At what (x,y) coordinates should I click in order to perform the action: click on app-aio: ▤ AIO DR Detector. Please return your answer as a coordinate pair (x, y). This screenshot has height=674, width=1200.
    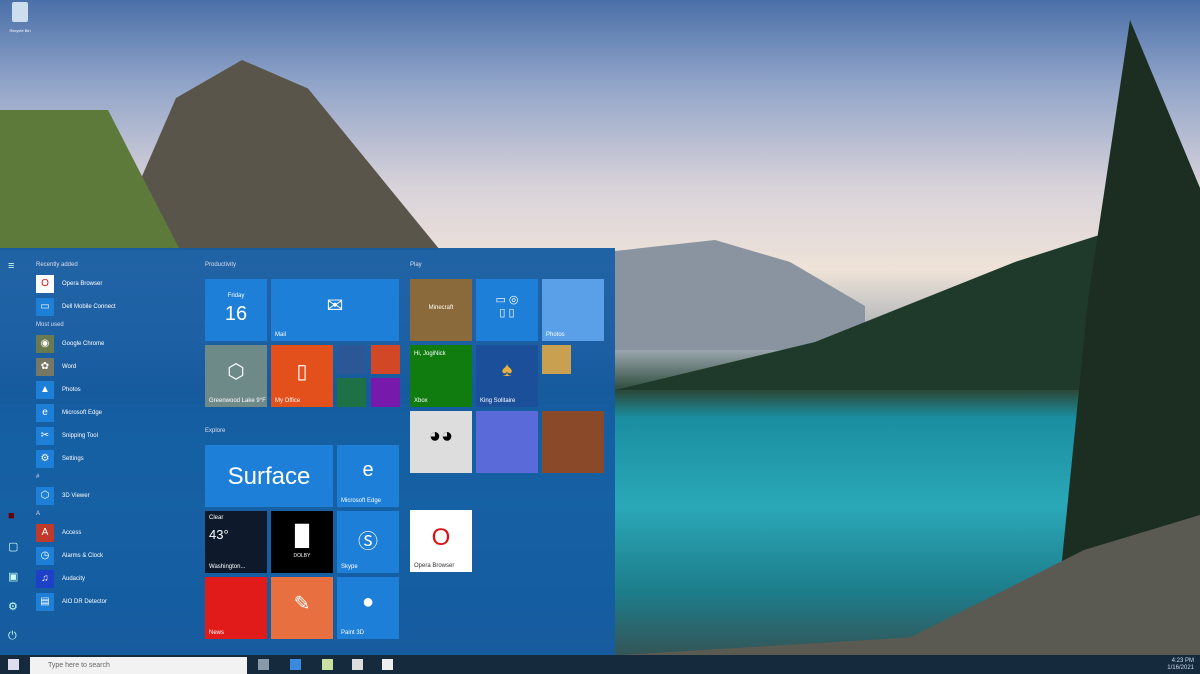
    Looking at the image, I should click on (116, 601).